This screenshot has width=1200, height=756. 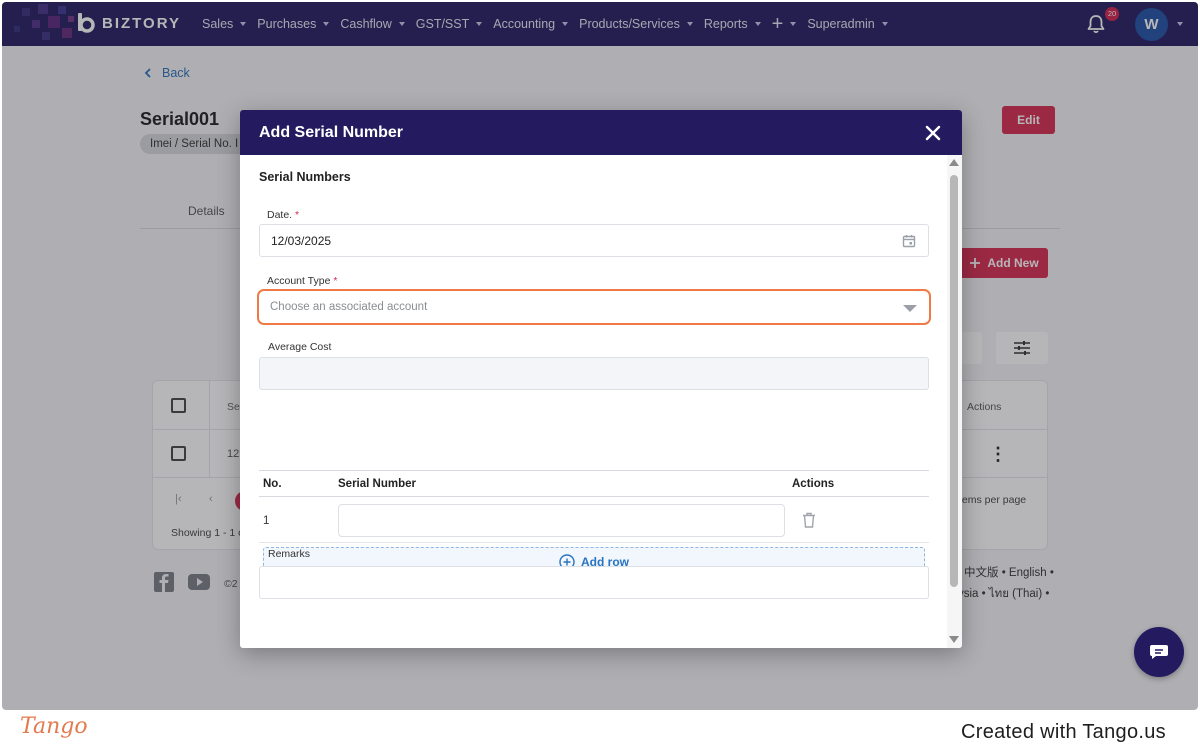 What do you see at coordinates (301, 241) in the screenshot?
I see `date-value: 12/03/2025` at bounding box center [301, 241].